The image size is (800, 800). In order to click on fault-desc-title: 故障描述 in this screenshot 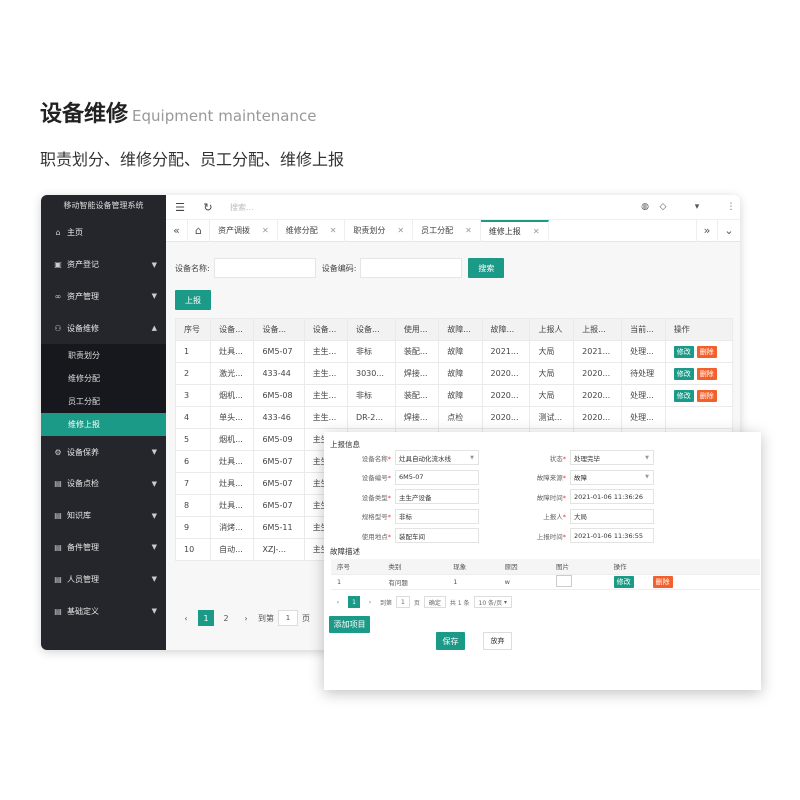, I will do `click(345, 551)`.